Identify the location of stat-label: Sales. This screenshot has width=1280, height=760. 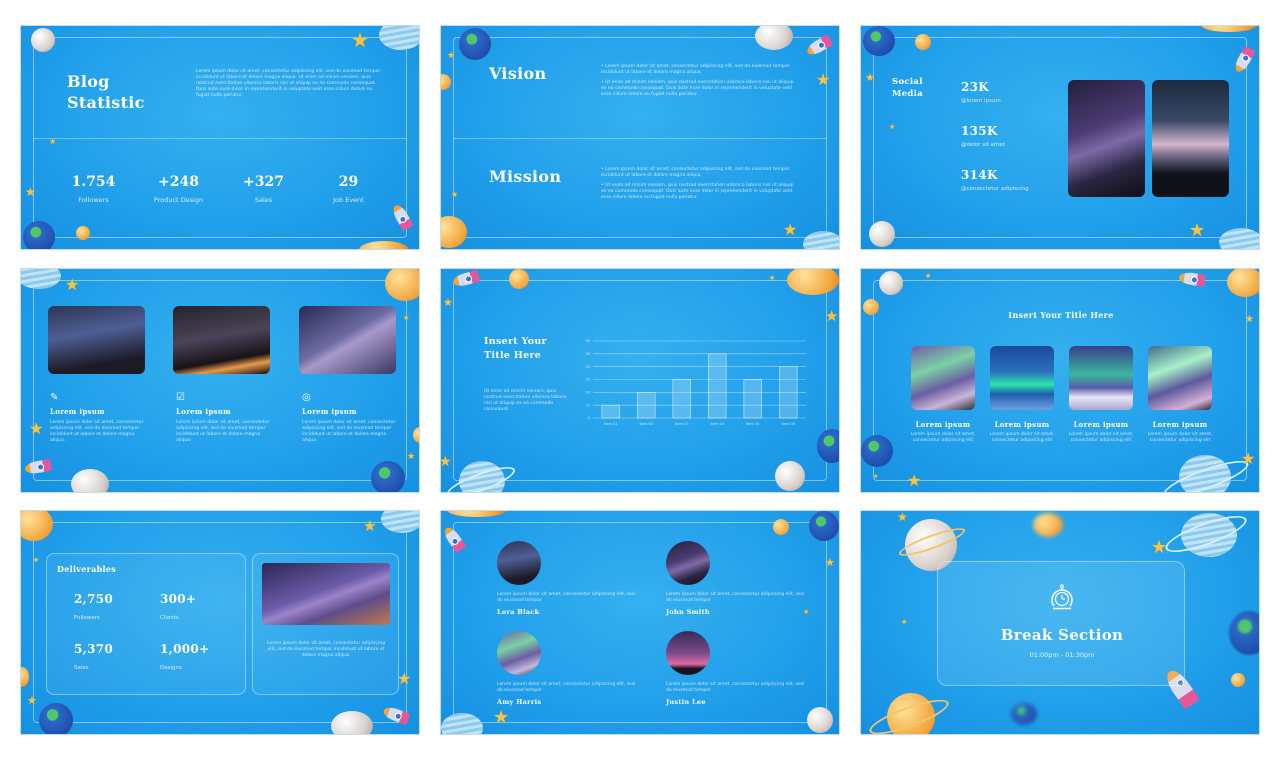
(81, 668).